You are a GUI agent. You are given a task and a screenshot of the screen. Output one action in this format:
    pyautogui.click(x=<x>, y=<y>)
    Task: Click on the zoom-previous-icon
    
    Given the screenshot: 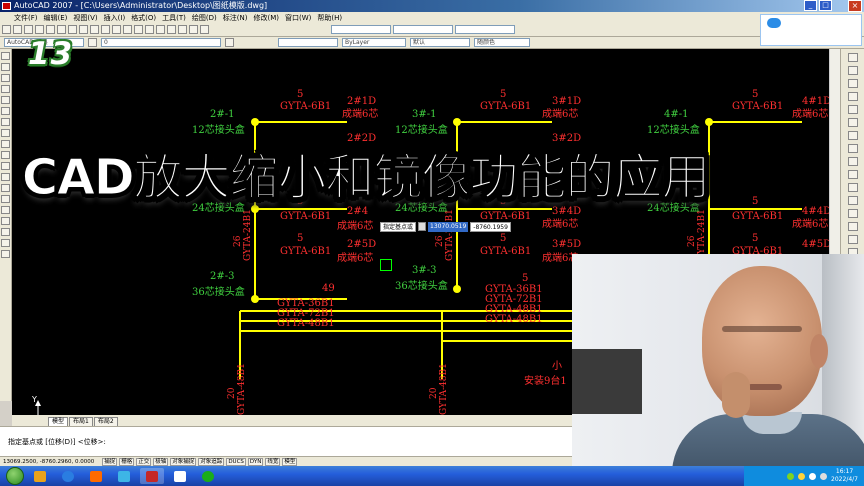 What is the action you would take?
    pyautogui.click(x=160, y=29)
    